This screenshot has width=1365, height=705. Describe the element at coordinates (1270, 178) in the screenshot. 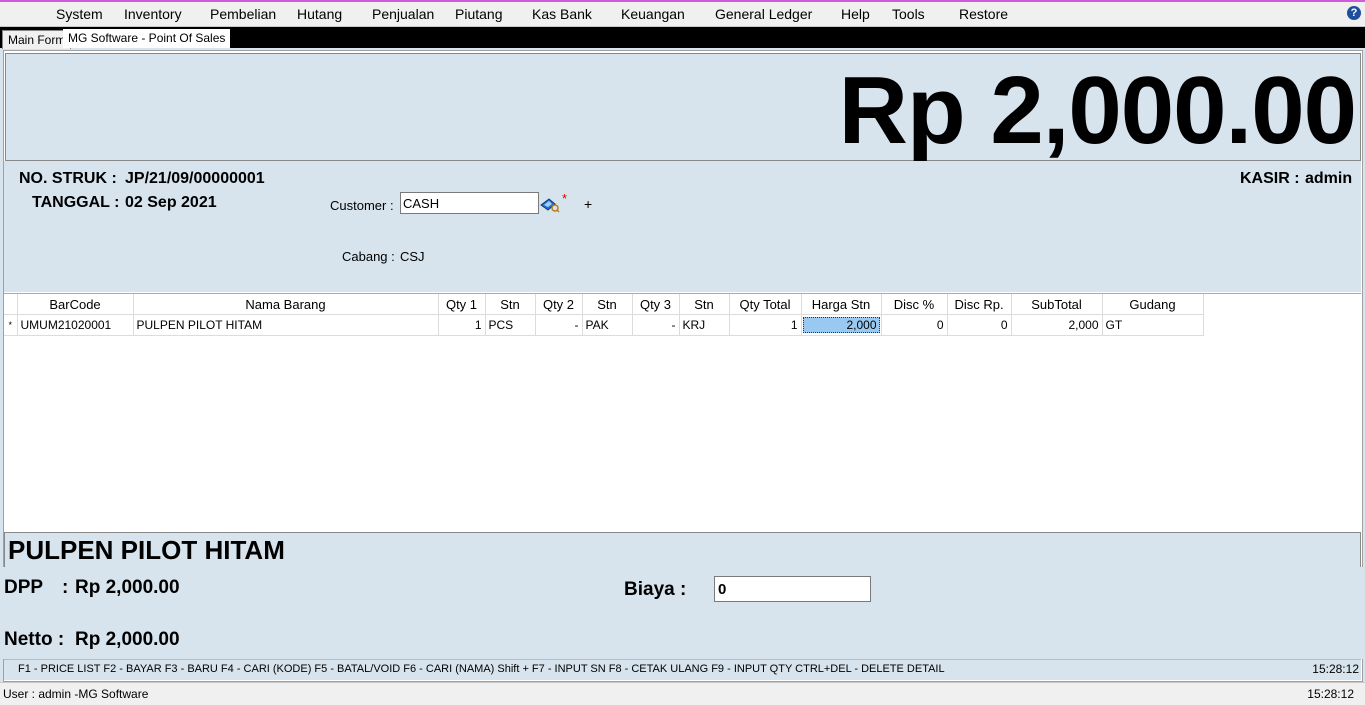

I see `kasir-label: KASIR :` at that location.